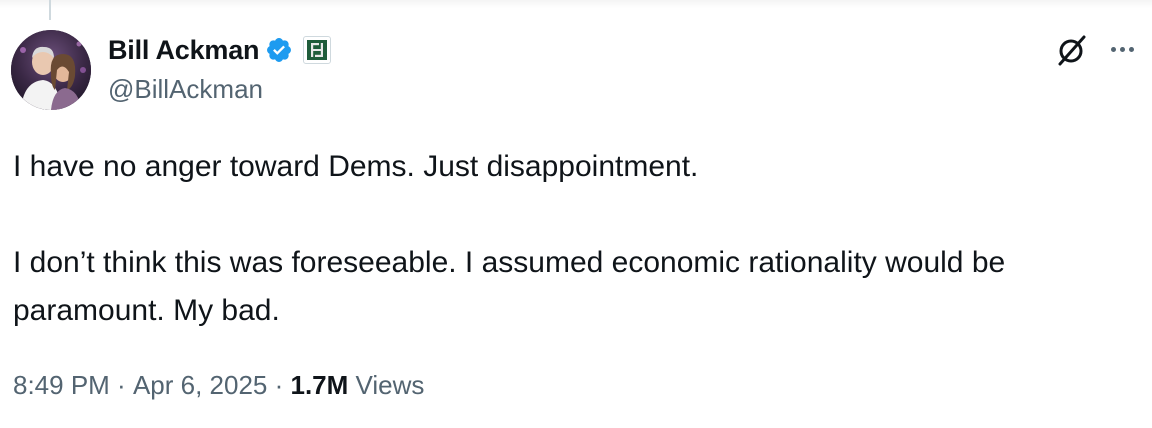 This screenshot has width=1152, height=428. I want to click on views-count: 1.7M, so click(319, 385).